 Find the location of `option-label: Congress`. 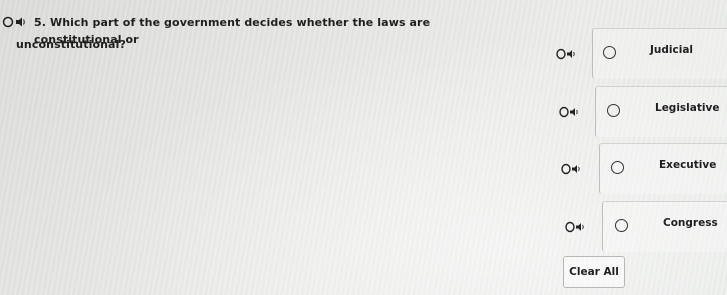

option-label: Congress is located at coordinates (690, 223).